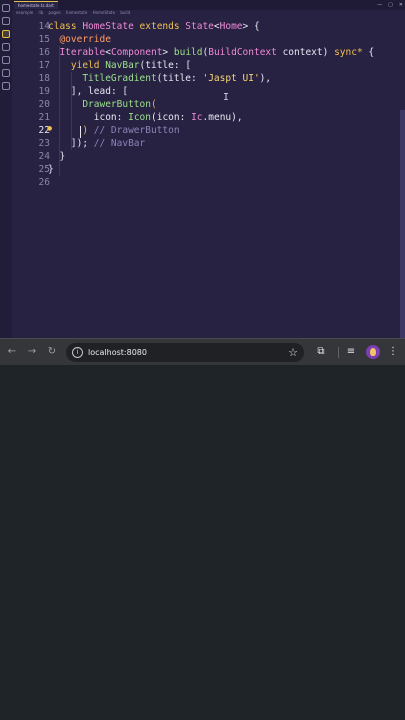 The height and width of the screenshot is (720, 405). I want to click on code-line: 20 DrawerButton(, so click(206, 104).